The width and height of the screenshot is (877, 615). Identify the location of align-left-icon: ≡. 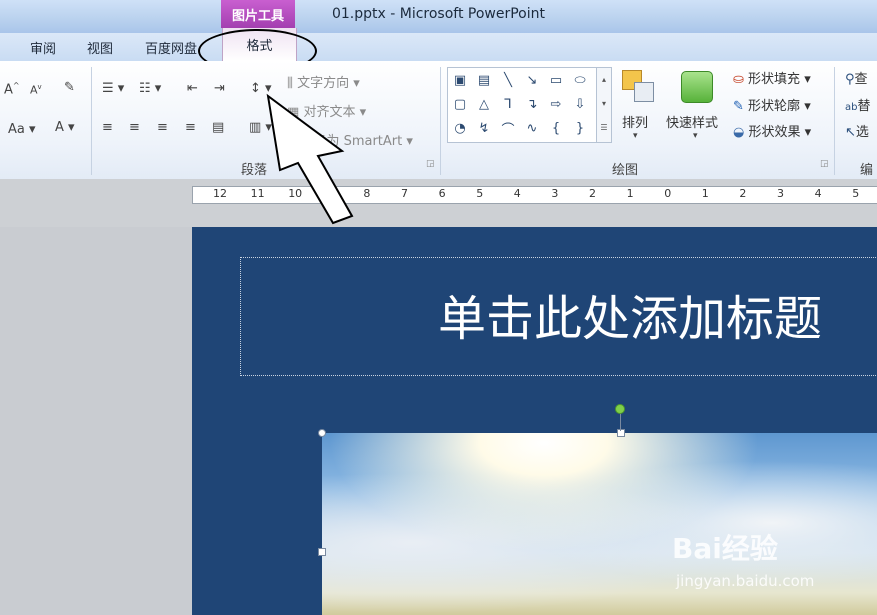
(107, 127).